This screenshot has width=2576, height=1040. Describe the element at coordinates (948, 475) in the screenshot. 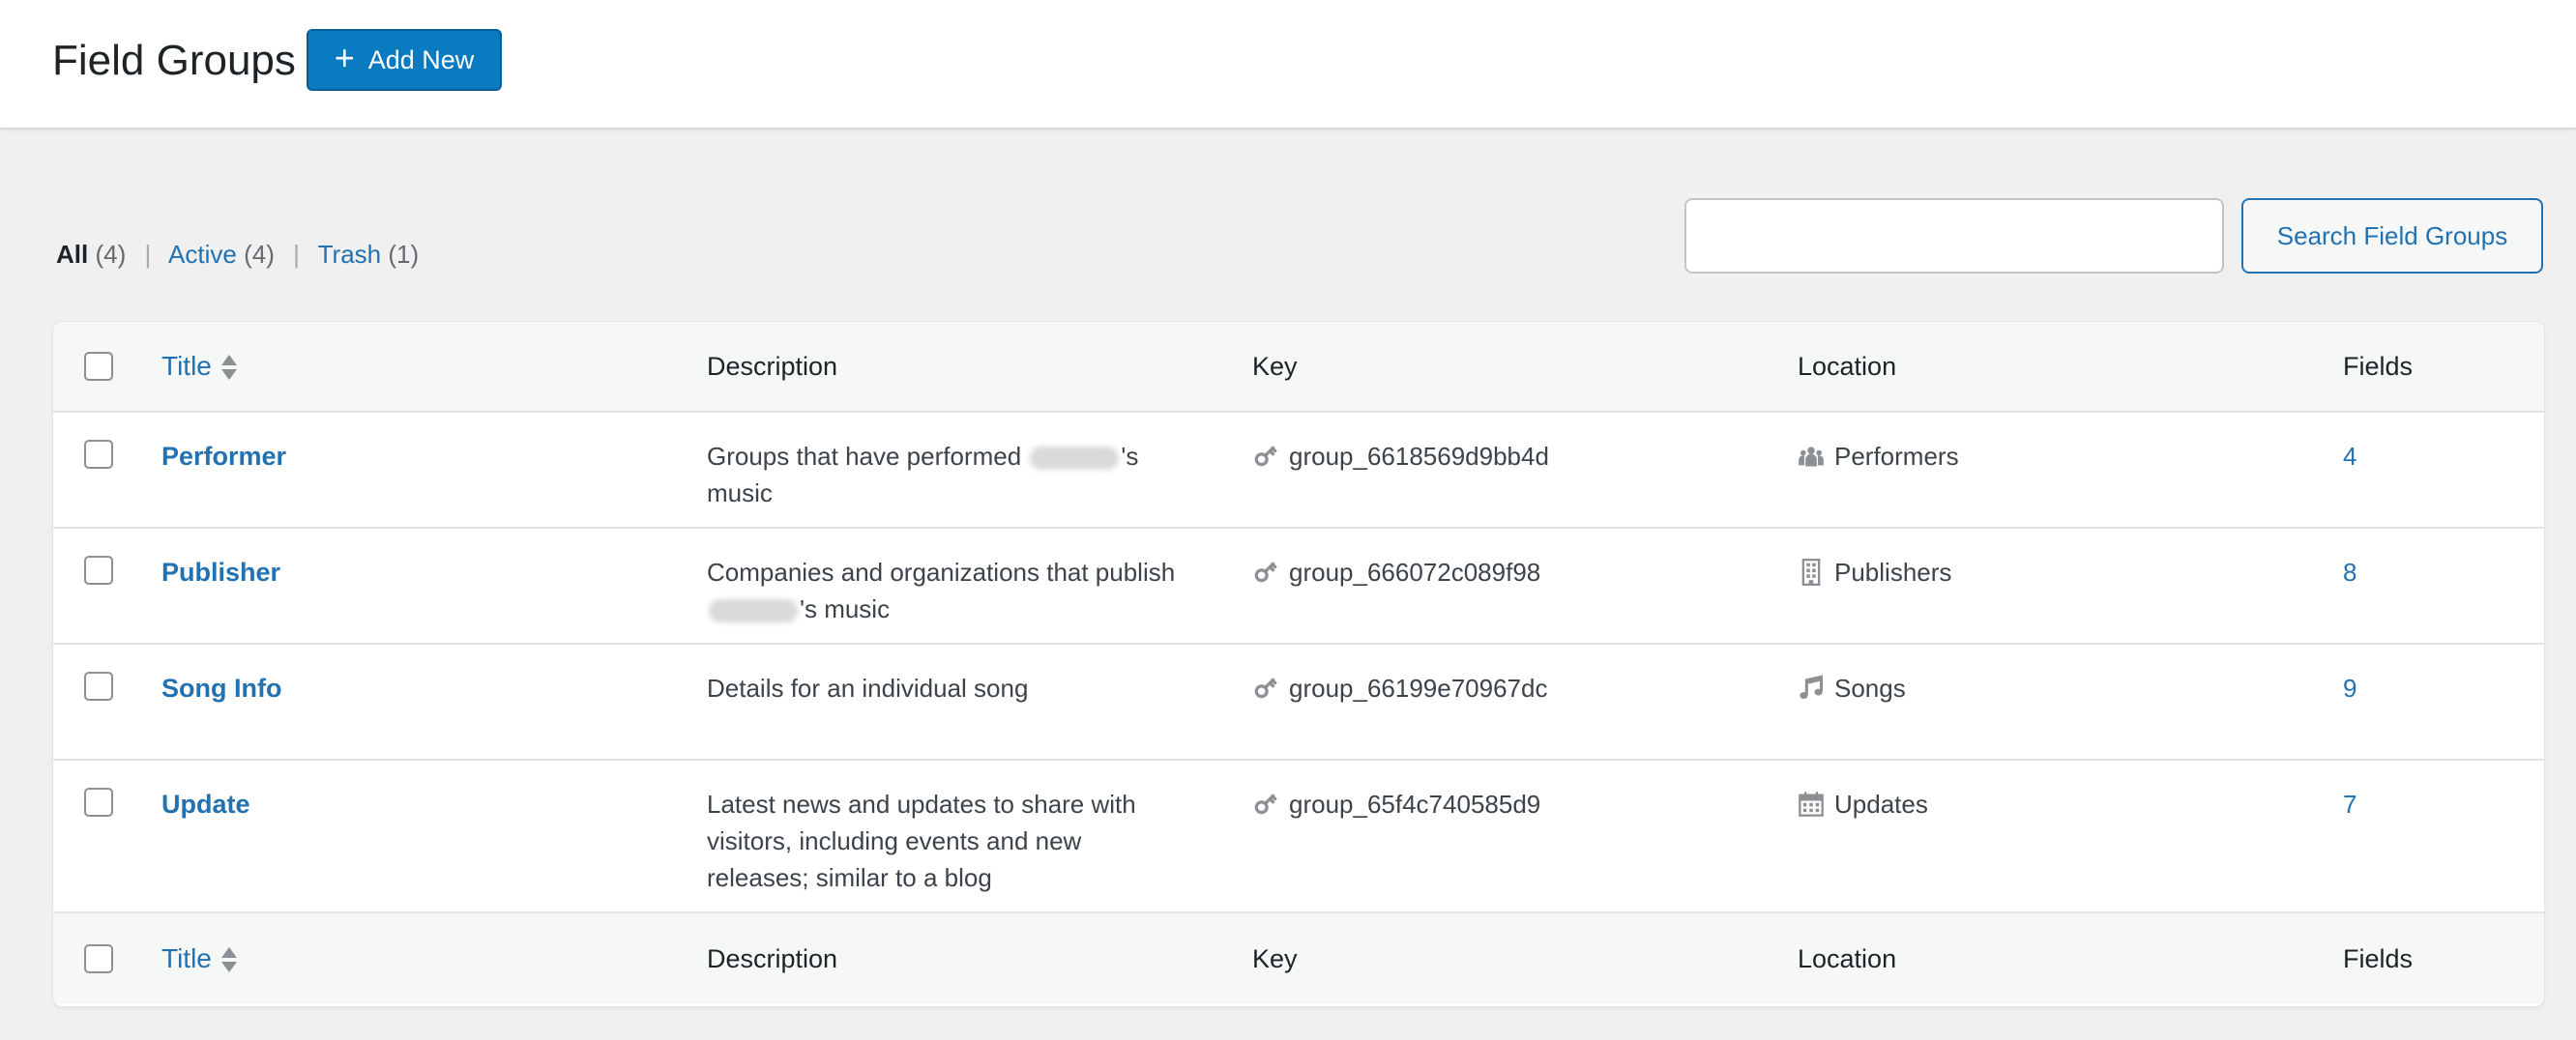

I see `row-description: Groups that have performed 's music` at that location.